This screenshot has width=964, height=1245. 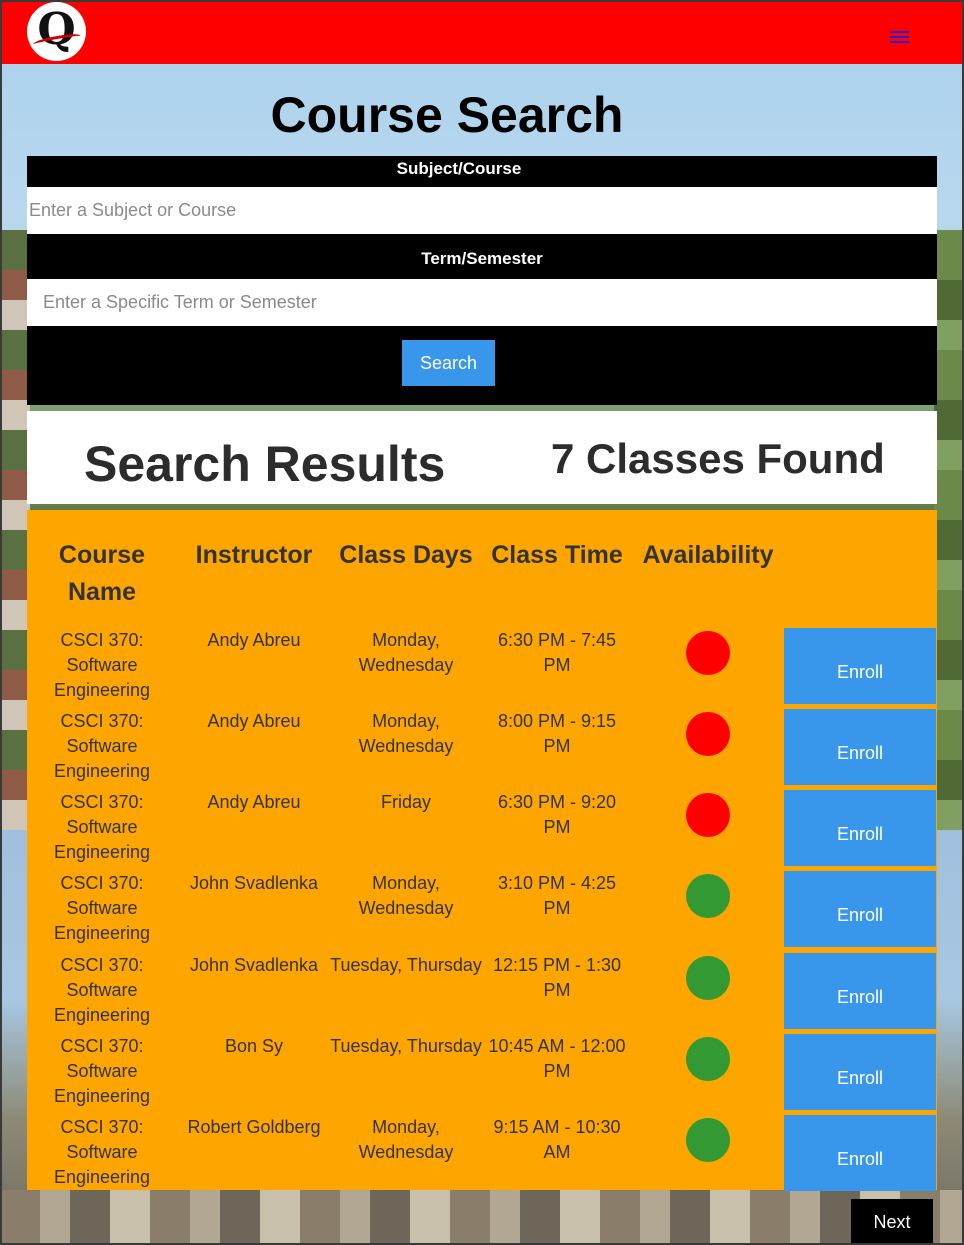 What do you see at coordinates (406, 555) in the screenshot?
I see `column-header-class-days: Class Days` at bounding box center [406, 555].